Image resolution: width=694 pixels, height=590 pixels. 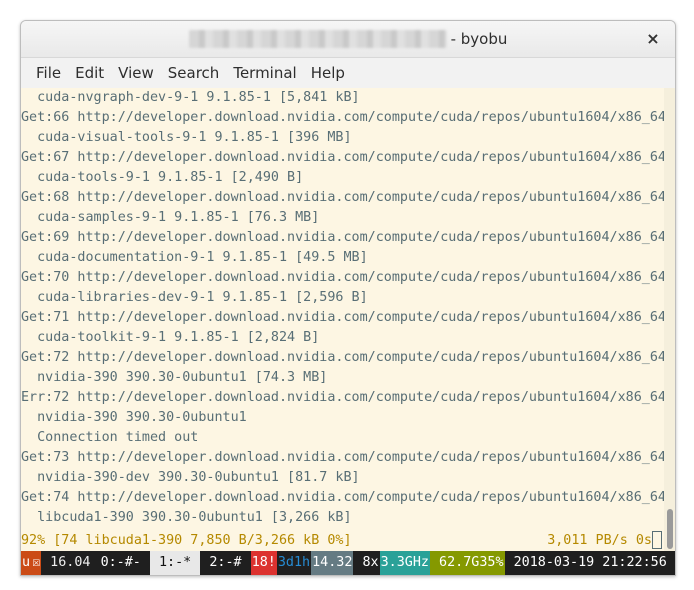 I want to click on menu-bar: File Edit View Search Terminal Help, so click(x=348, y=73).